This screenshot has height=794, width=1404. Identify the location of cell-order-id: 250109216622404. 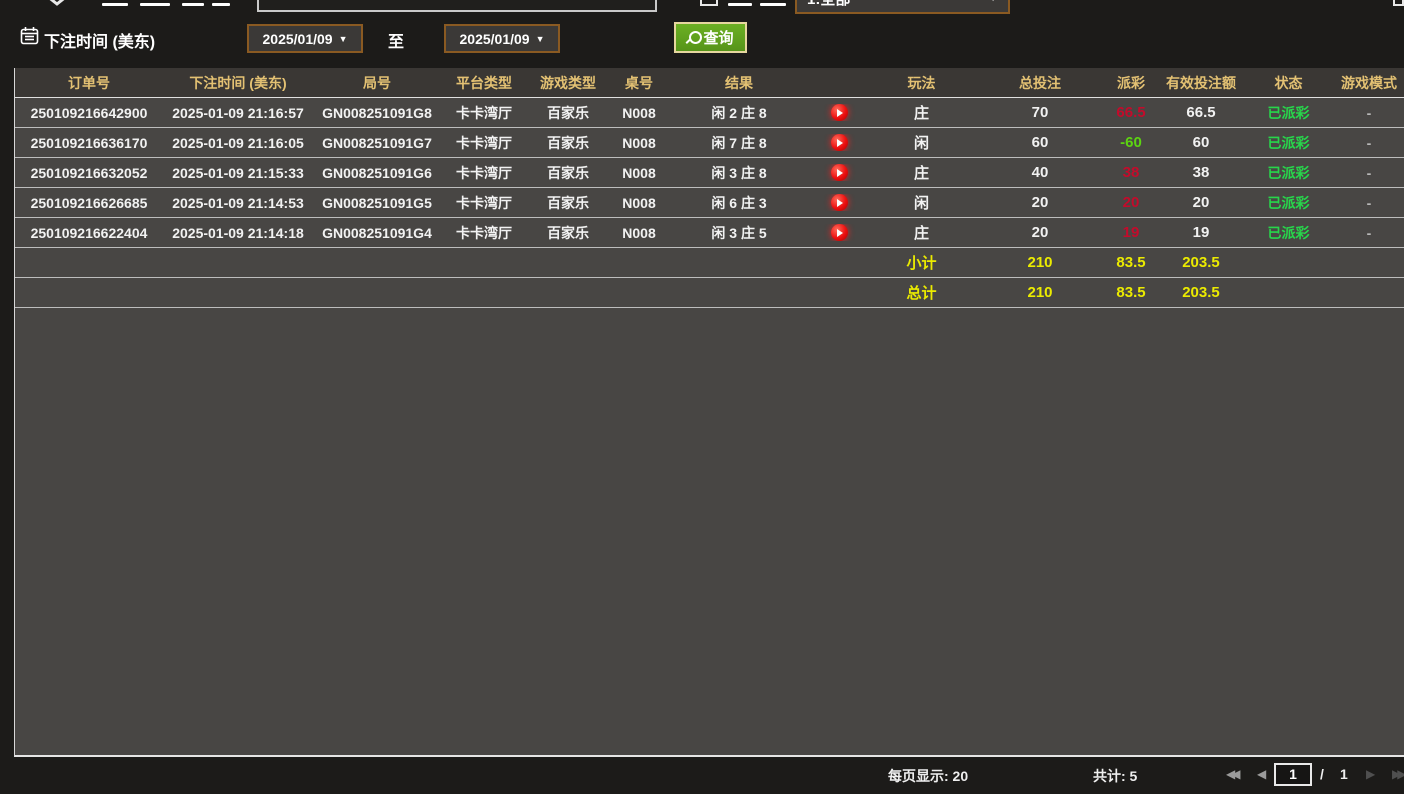
(89, 232).